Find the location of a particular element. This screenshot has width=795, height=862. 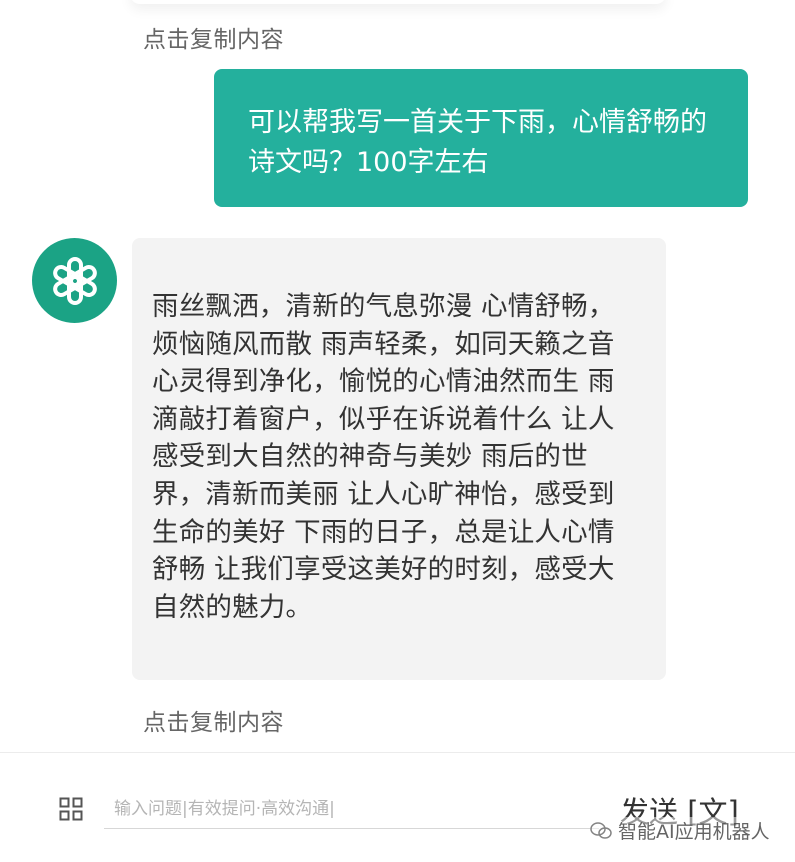

watermark-text: 智能AI应用机器人 is located at coordinates (694, 832).